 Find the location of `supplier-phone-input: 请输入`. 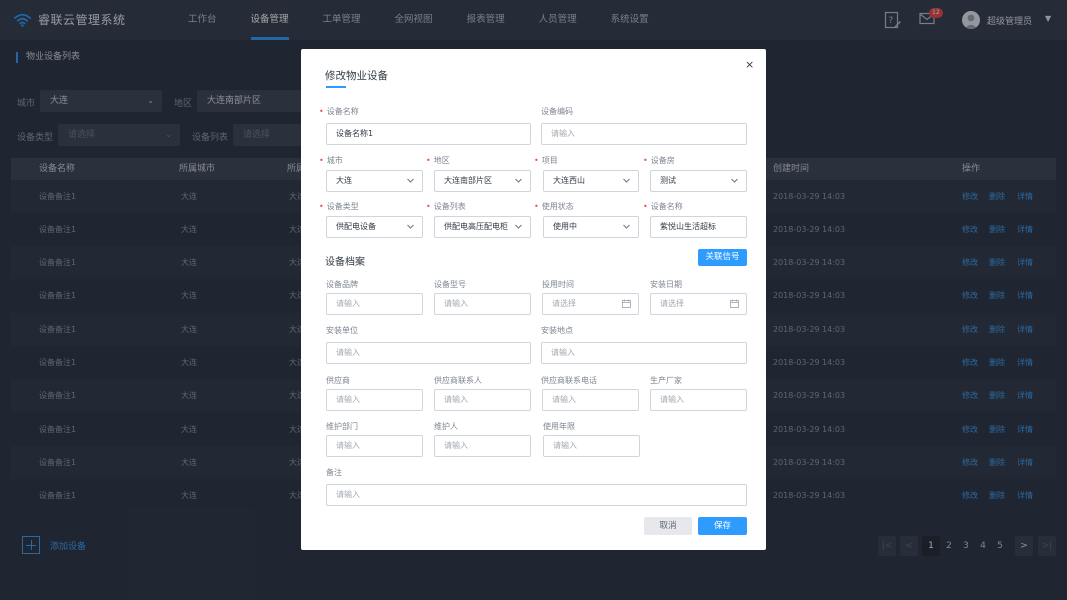

supplier-phone-input: 请输入 is located at coordinates (590, 400).